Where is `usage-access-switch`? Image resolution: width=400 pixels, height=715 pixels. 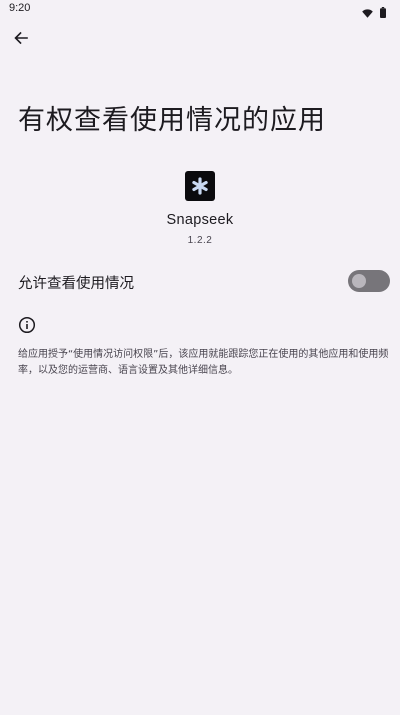
usage-access-switch is located at coordinates (369, 281).